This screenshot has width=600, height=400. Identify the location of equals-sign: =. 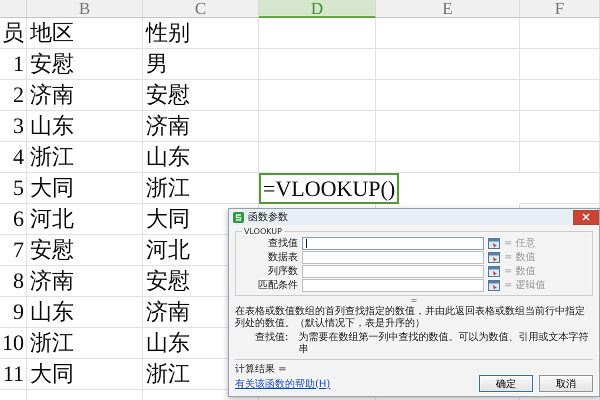
(414, 300).